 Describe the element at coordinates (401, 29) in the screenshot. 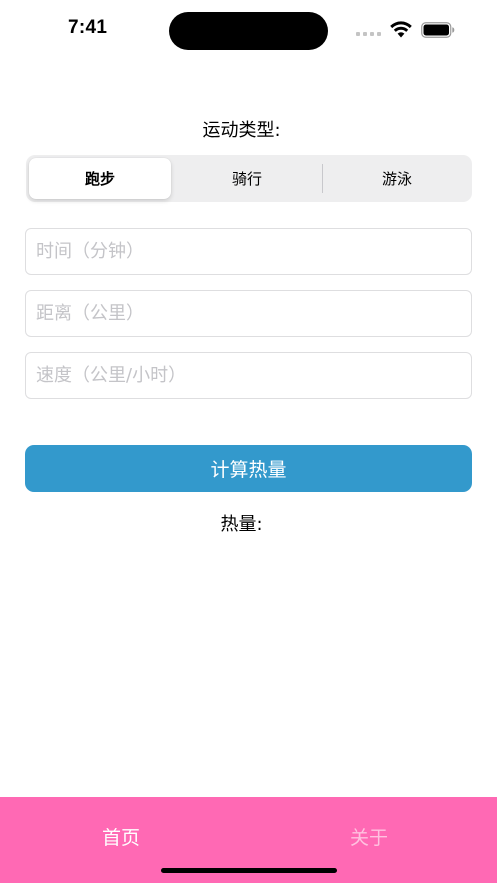

I see `wifi-icon` at that location.